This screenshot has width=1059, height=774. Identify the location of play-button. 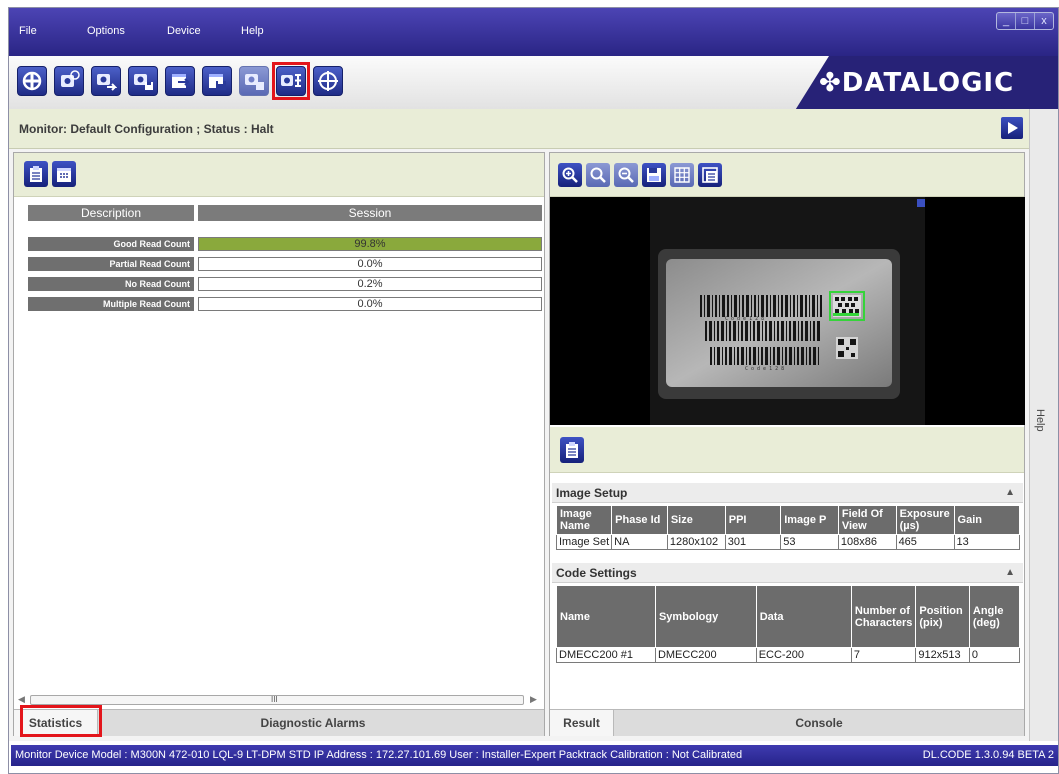
(1012, 128).